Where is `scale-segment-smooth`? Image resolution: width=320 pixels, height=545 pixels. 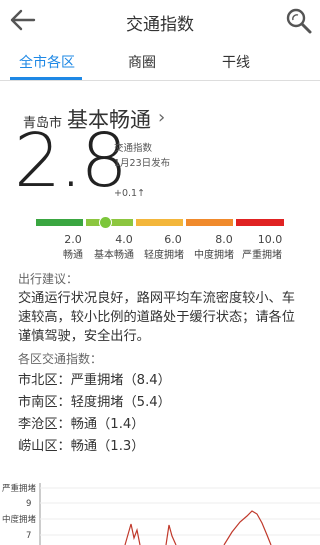
scale-segment-smooth is located at coordinates (59, 222).